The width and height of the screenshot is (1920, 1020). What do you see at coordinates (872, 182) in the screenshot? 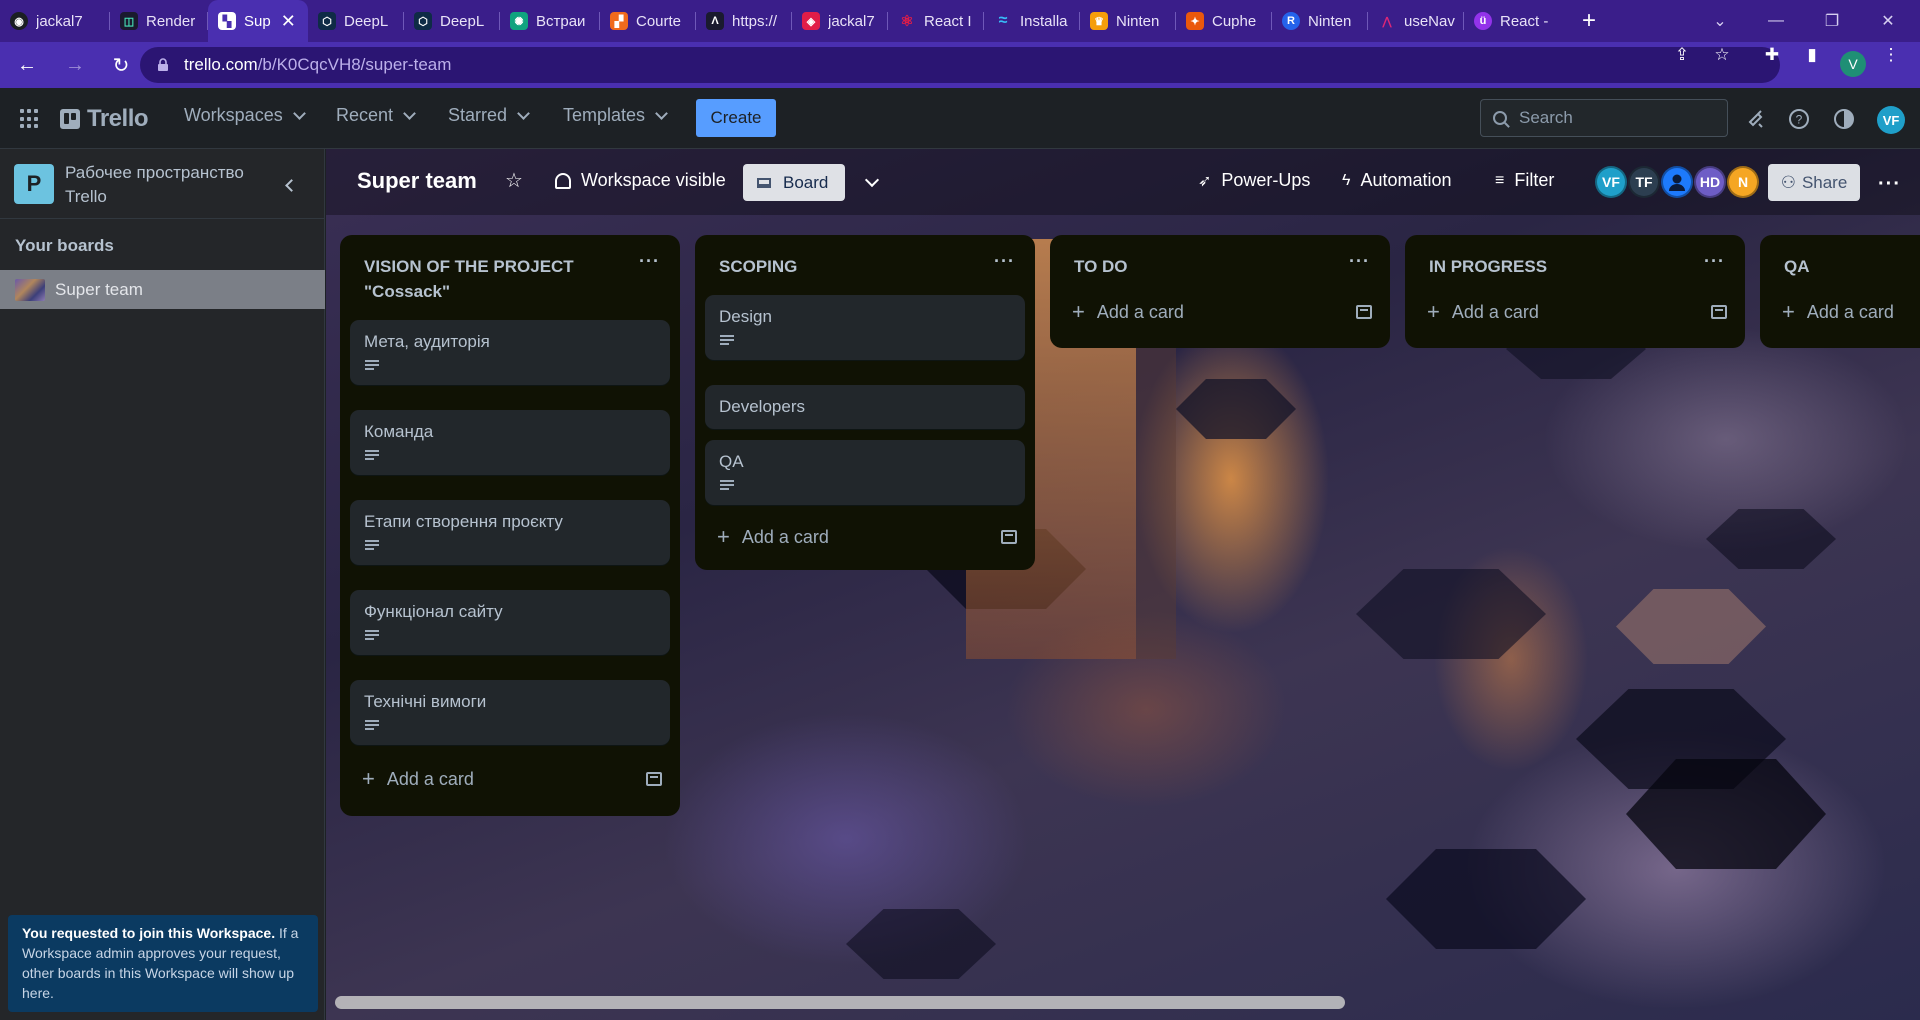
I see `views-dropdown` at bounding box center [872, 182].